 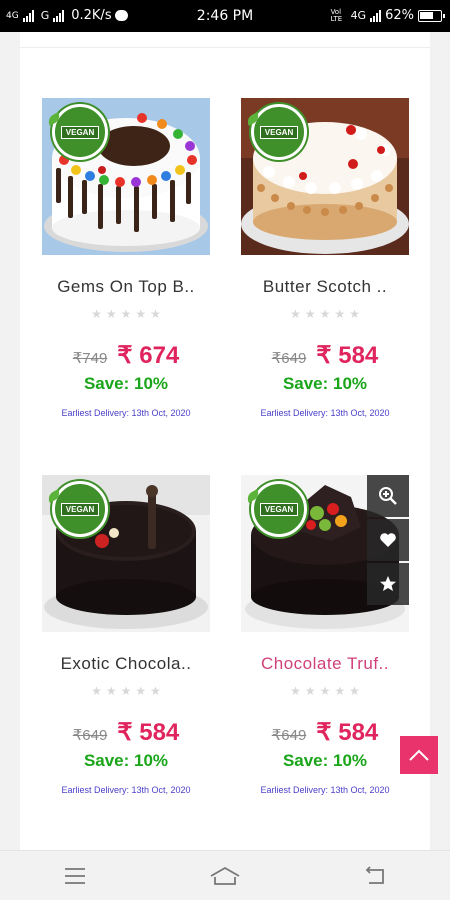 I want to click on scroll-top-button, so click(x=419, y=755).